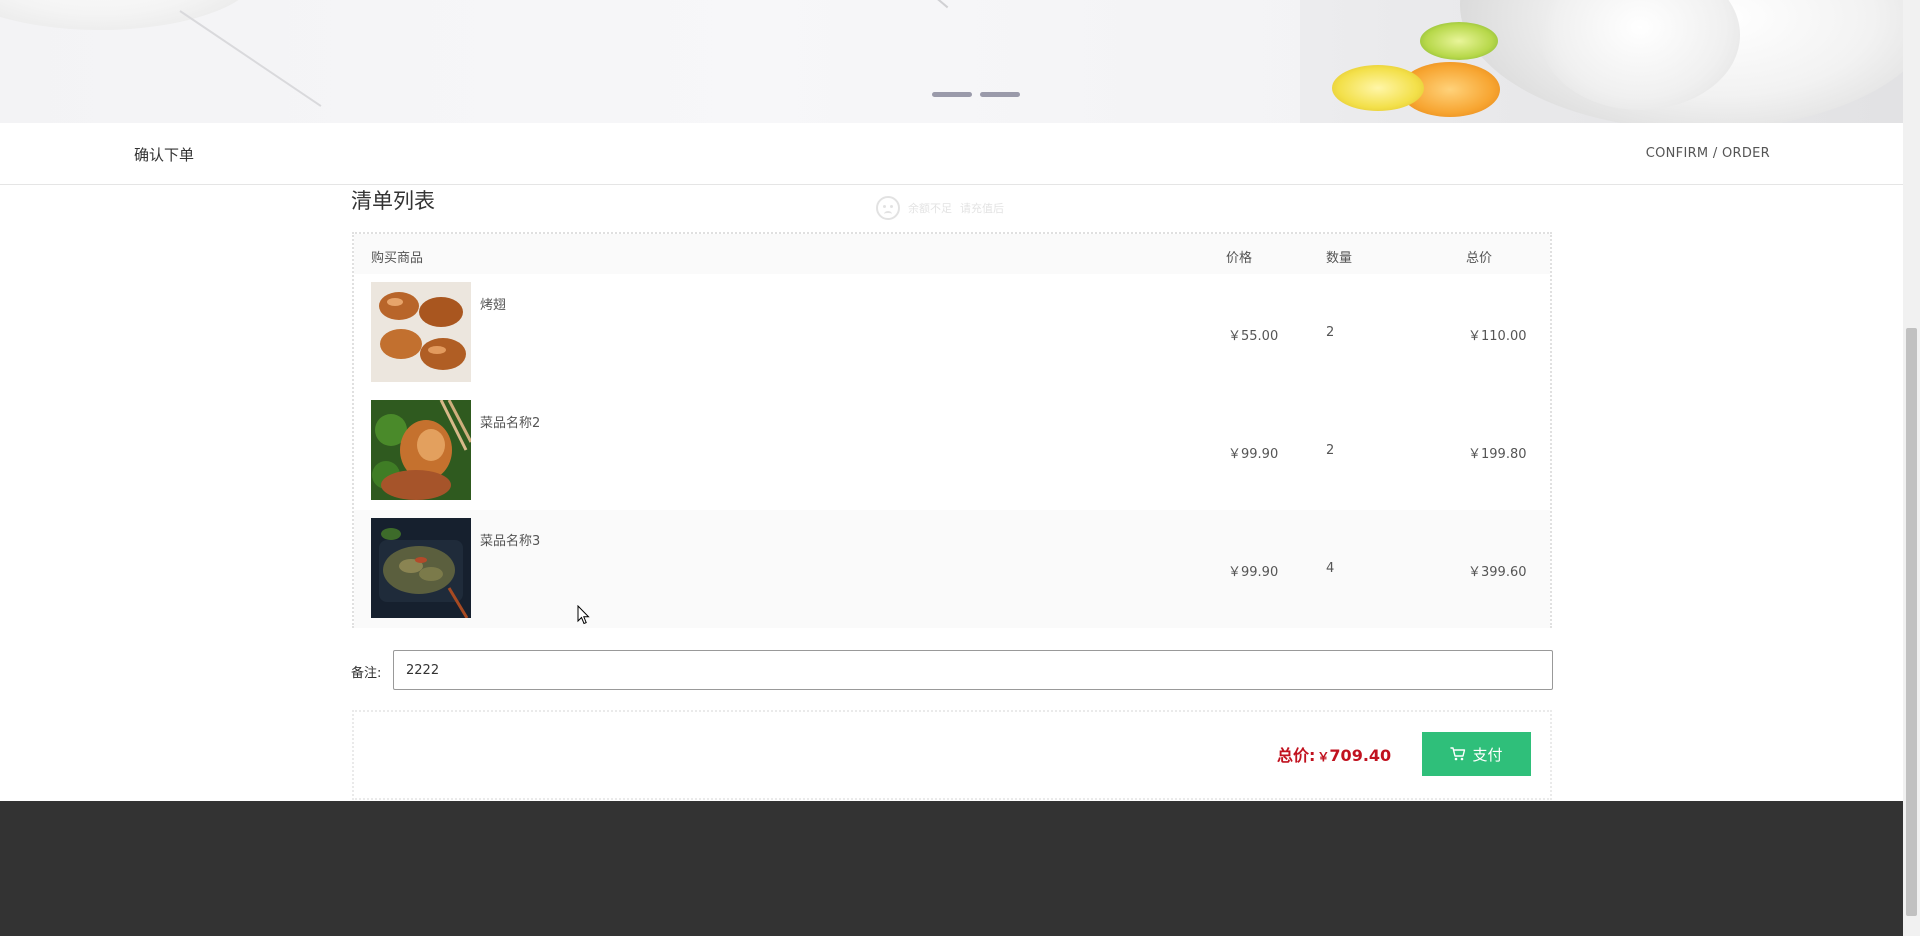 The height and width of the screenshot is (936, 1920). I want to click on total-label: 总价:, so click(1296, 755).